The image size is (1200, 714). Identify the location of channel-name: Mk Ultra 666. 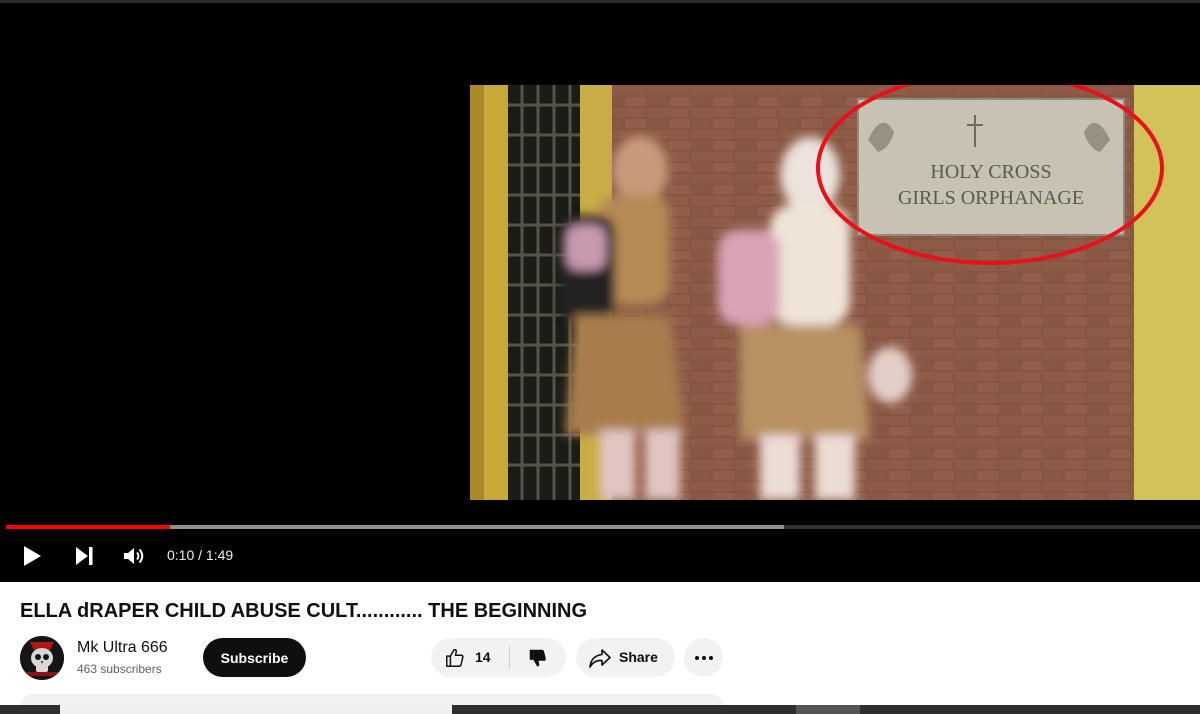
(122, 648).